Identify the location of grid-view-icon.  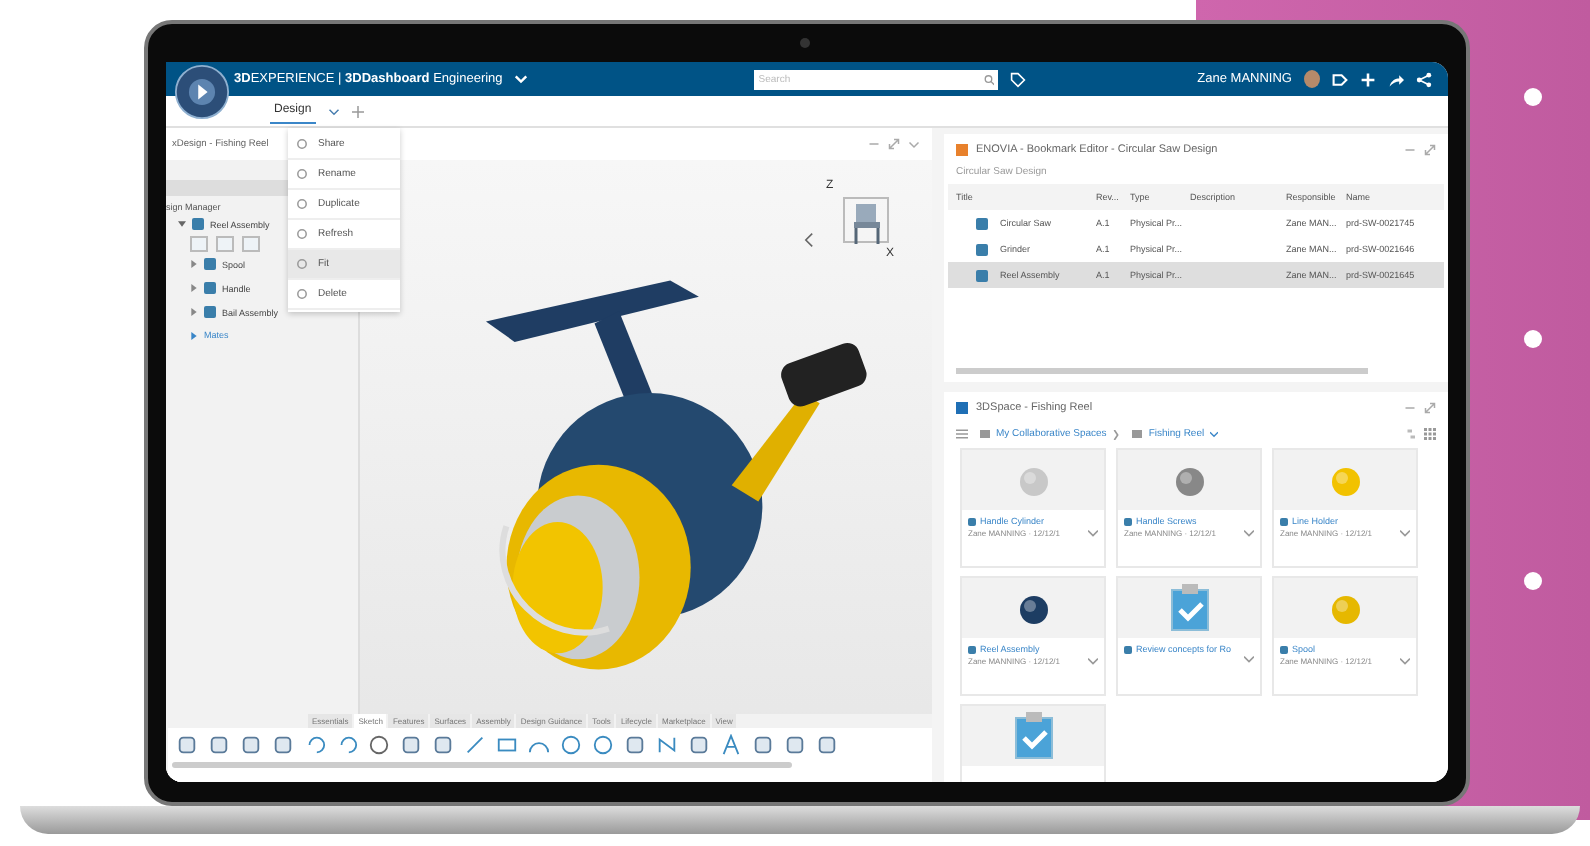
(1430, 434).